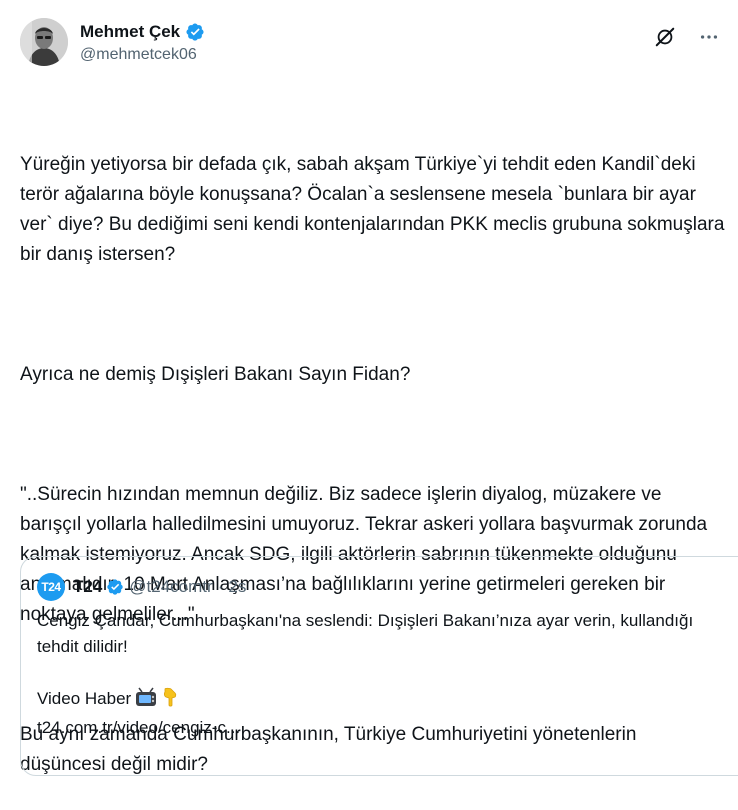  I want to click on author-display-name: Mehmet Çek, so click(130, 32).